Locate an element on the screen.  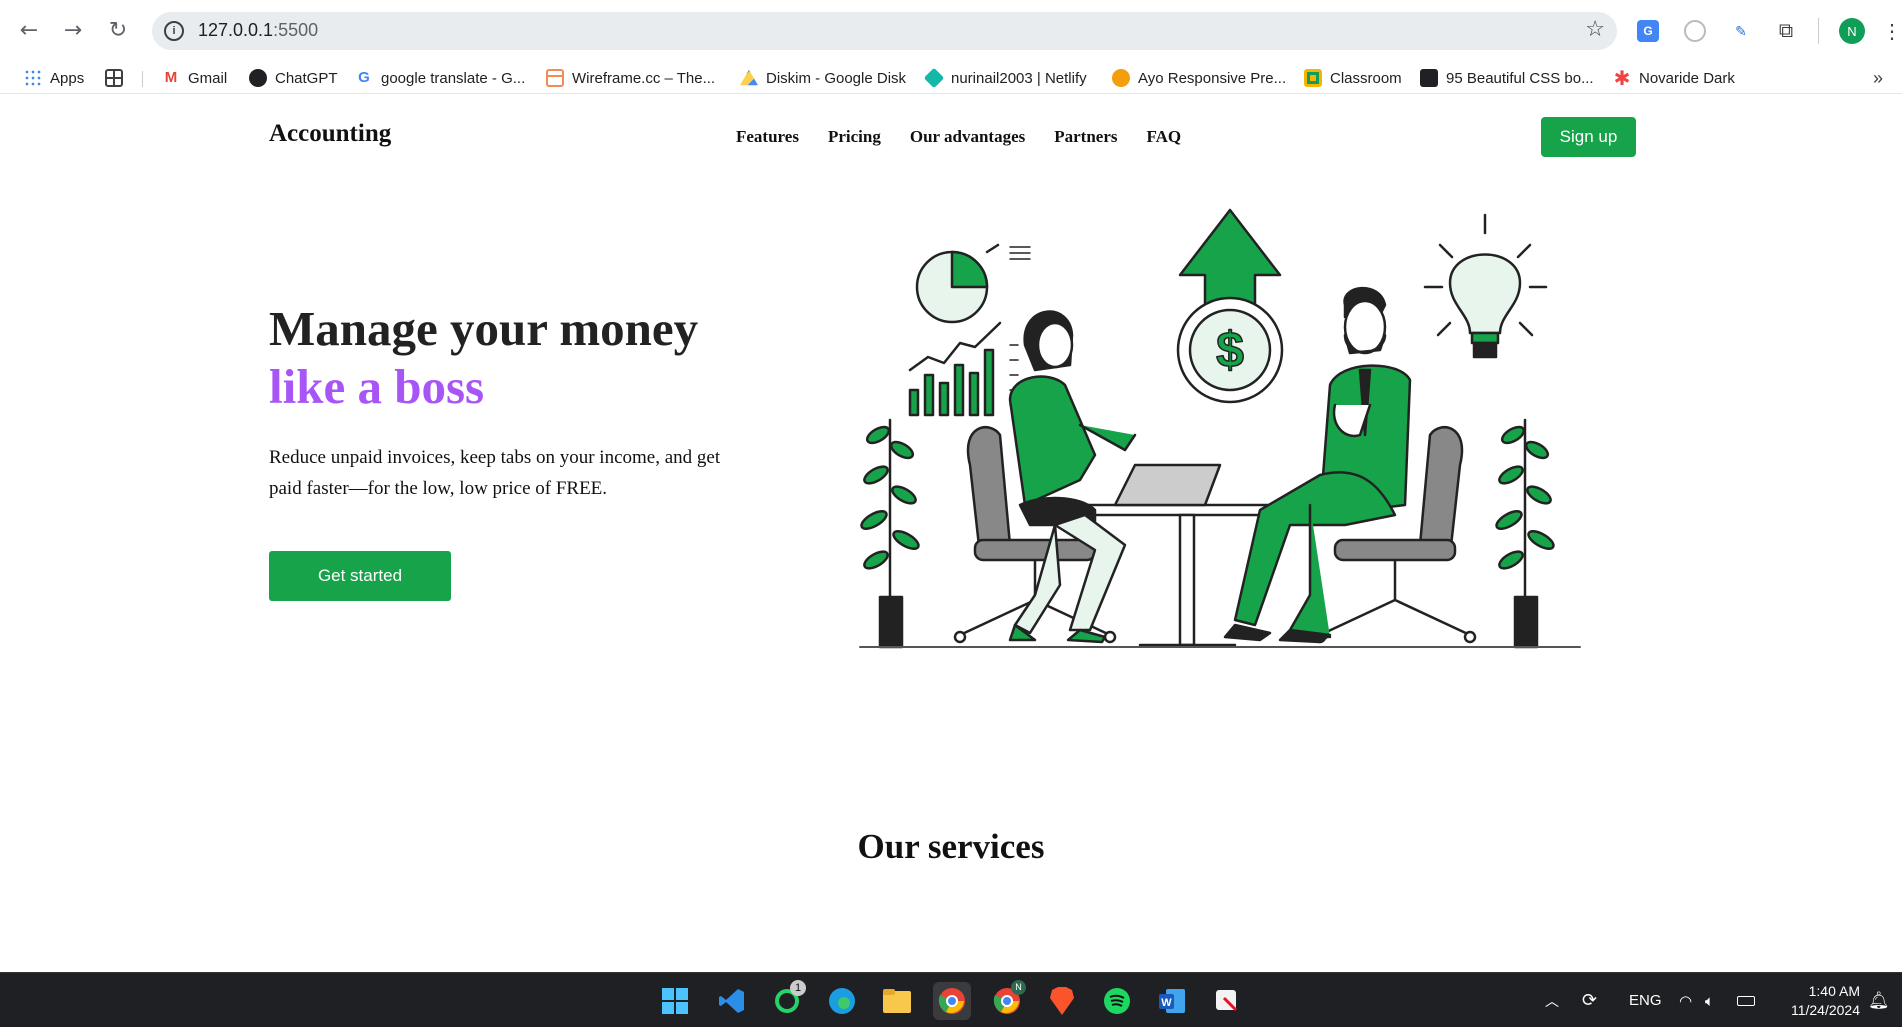
tab-groups-icon is located at coordinates (114, 78).